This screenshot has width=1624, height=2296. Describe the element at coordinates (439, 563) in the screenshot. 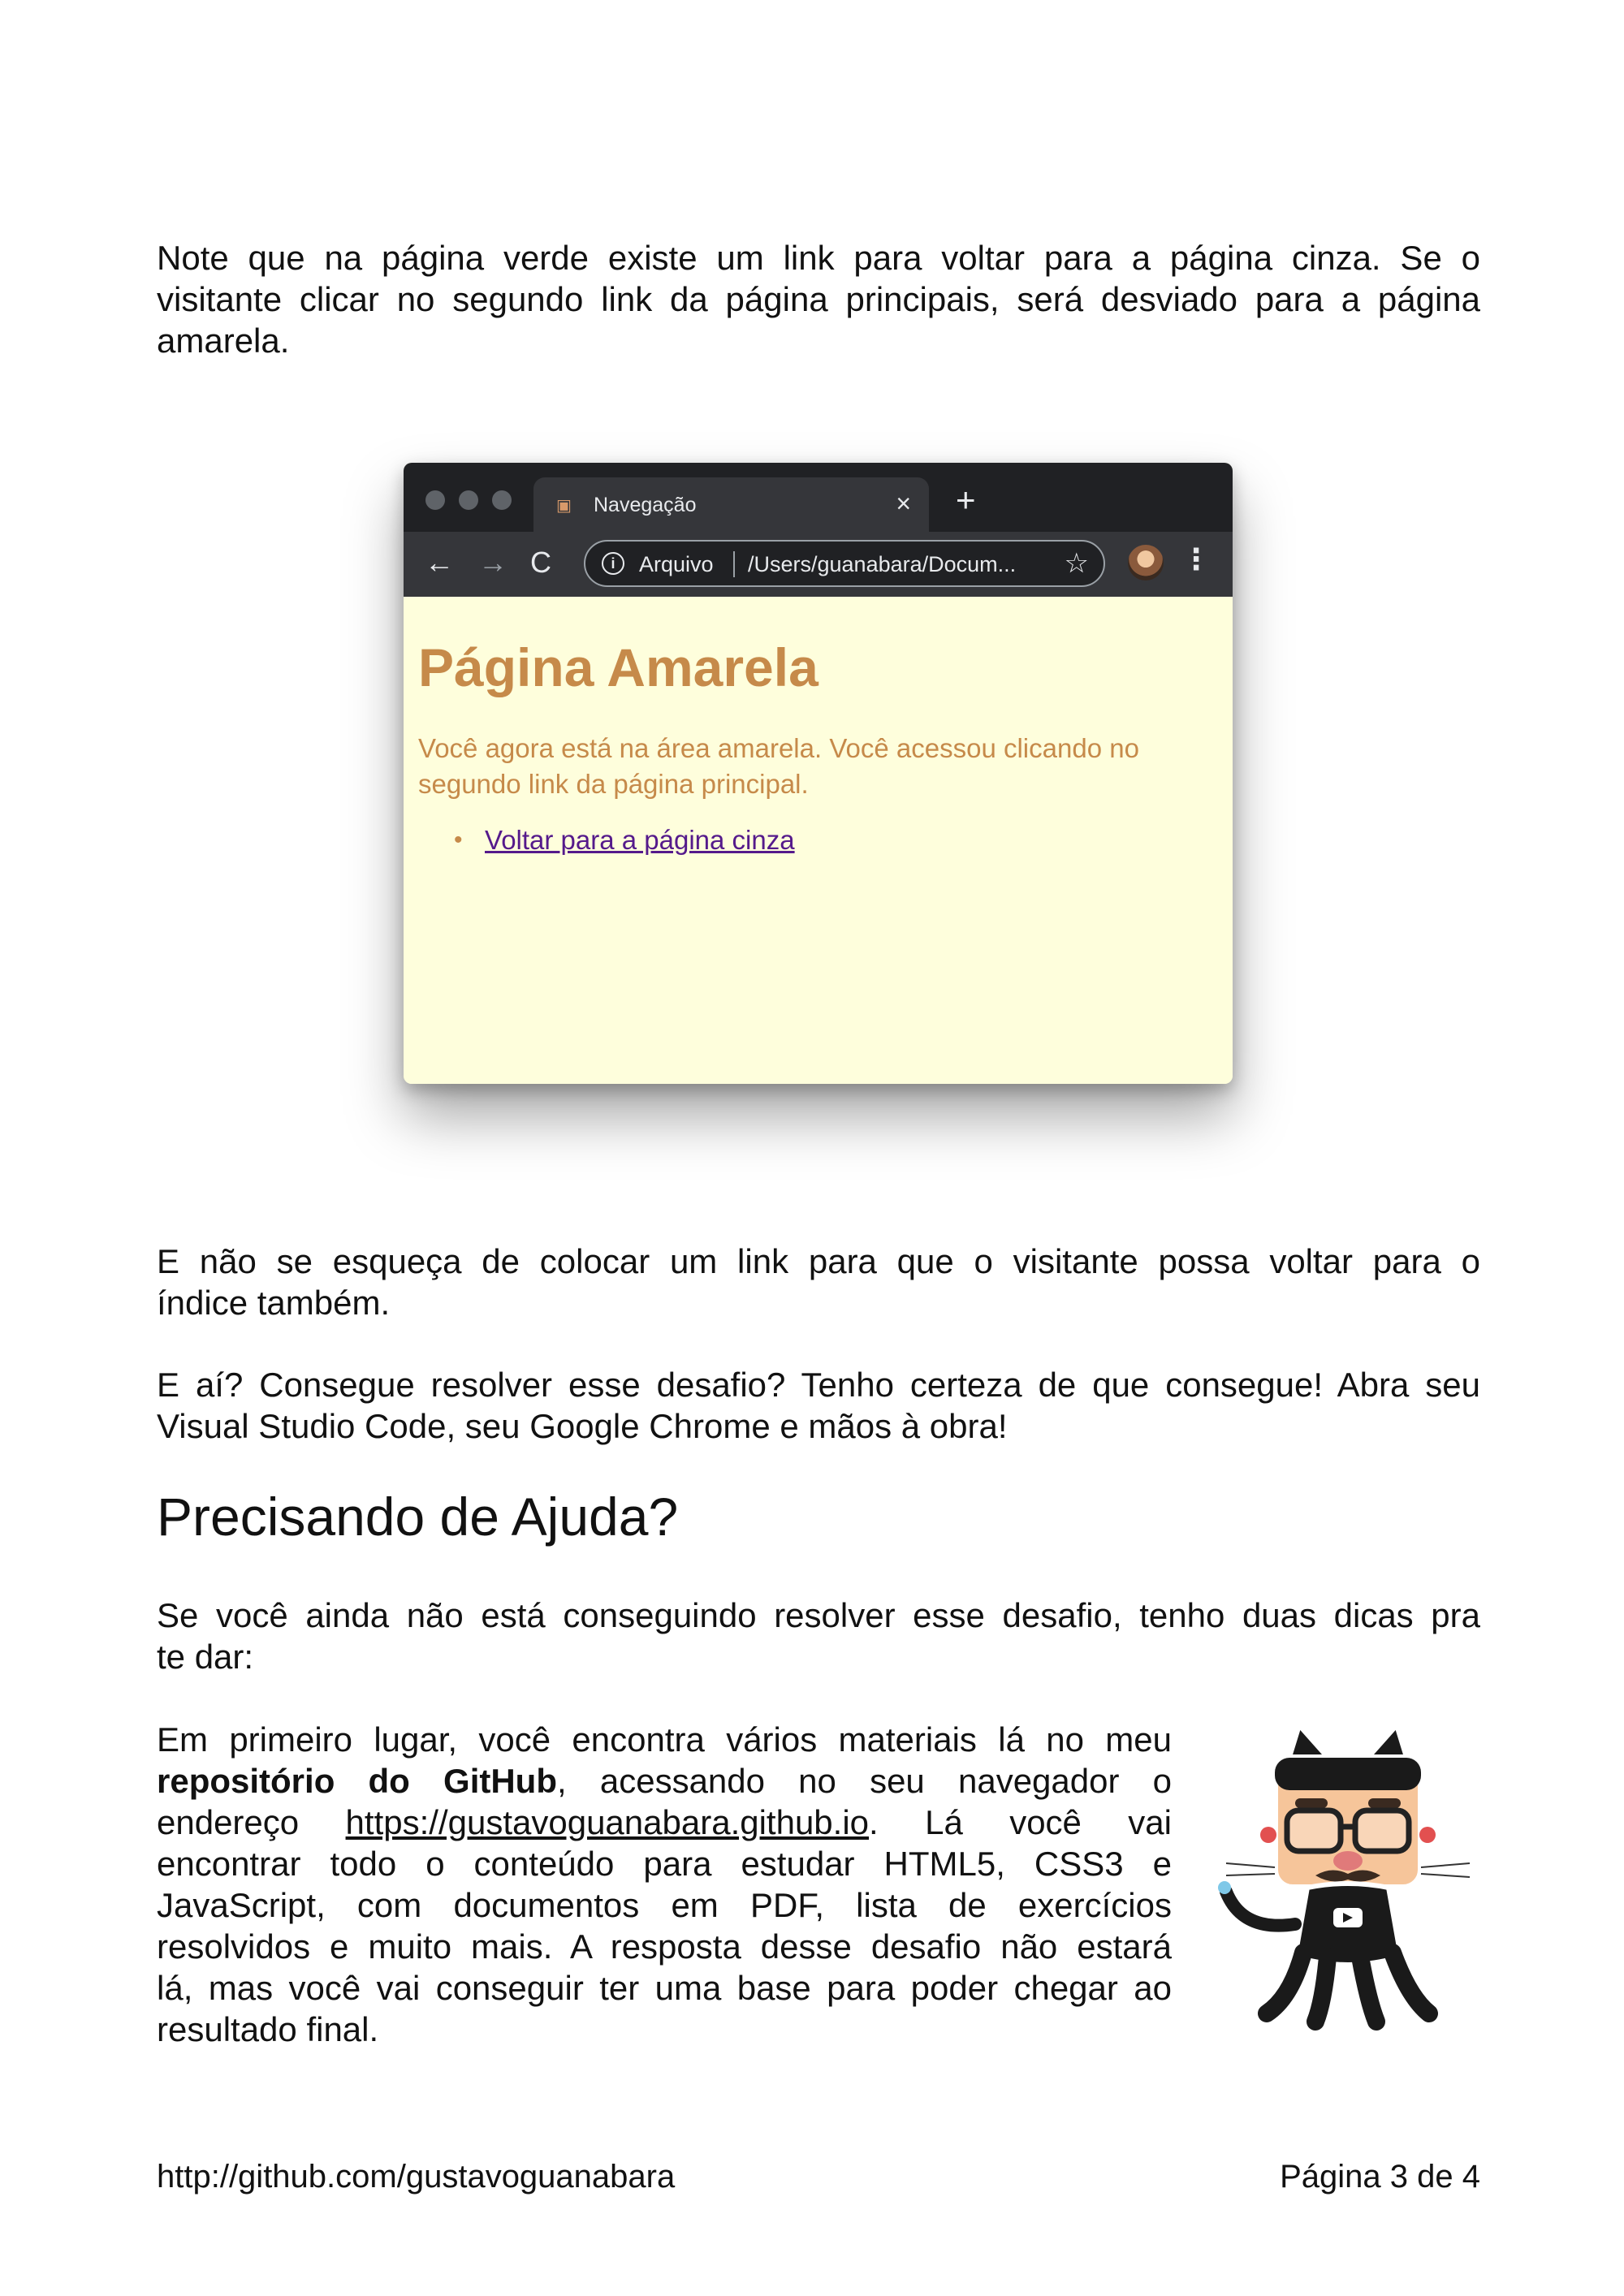

I see `back-icon: ←` at that location.